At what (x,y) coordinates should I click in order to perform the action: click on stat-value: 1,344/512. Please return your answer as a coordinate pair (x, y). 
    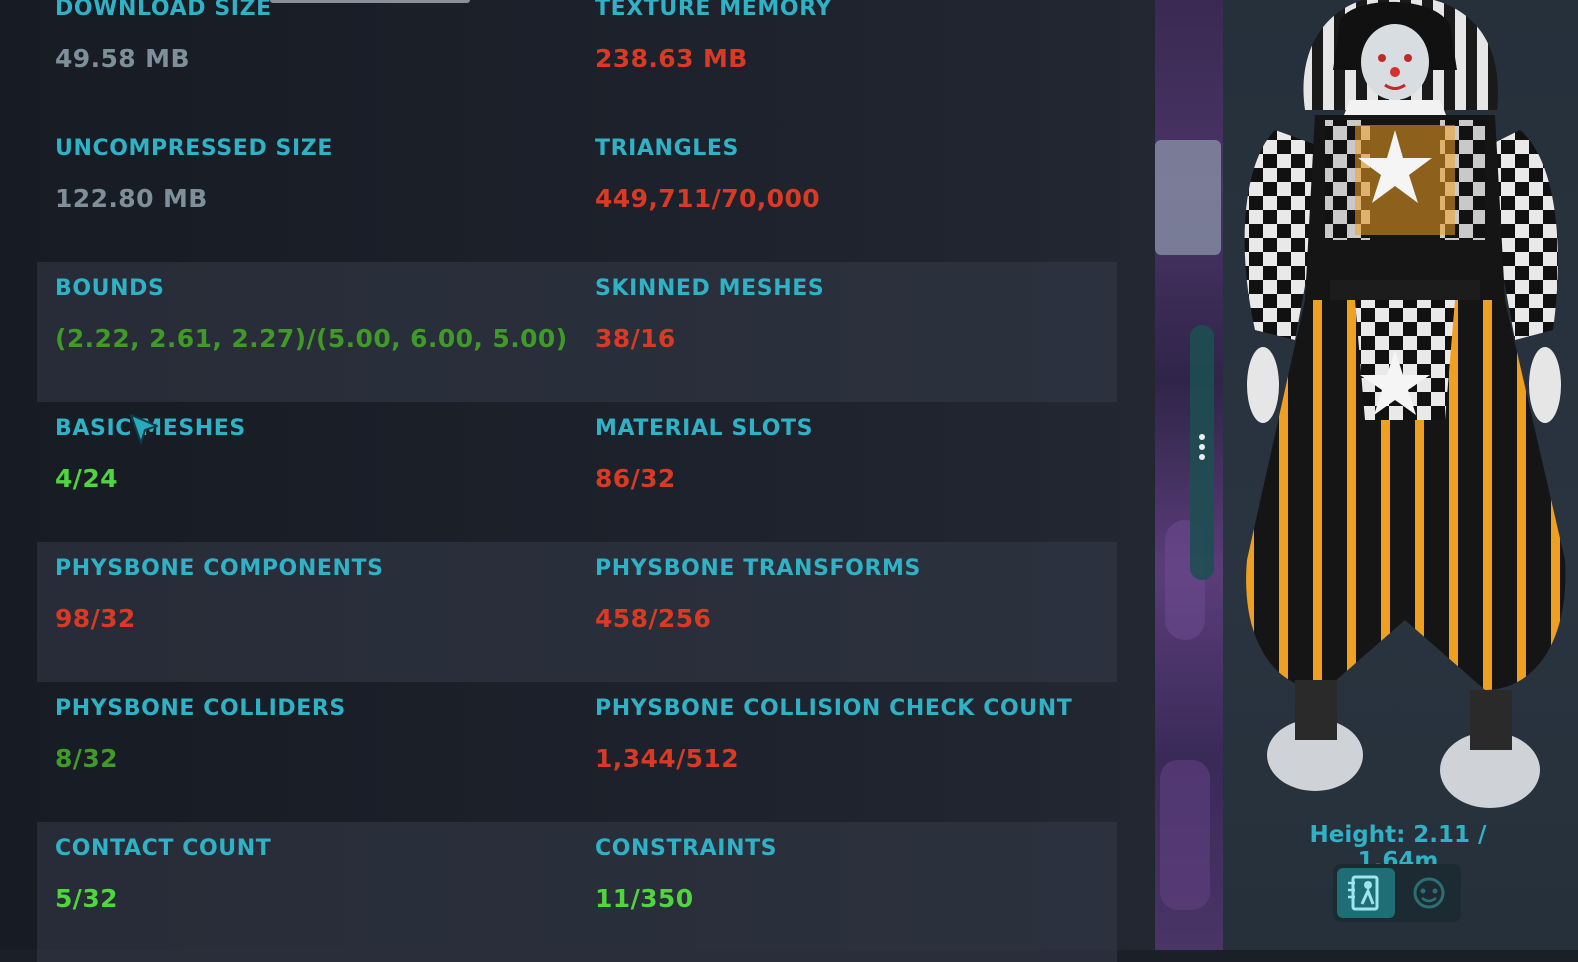
    Looking at the image, I should click on (667, 758).